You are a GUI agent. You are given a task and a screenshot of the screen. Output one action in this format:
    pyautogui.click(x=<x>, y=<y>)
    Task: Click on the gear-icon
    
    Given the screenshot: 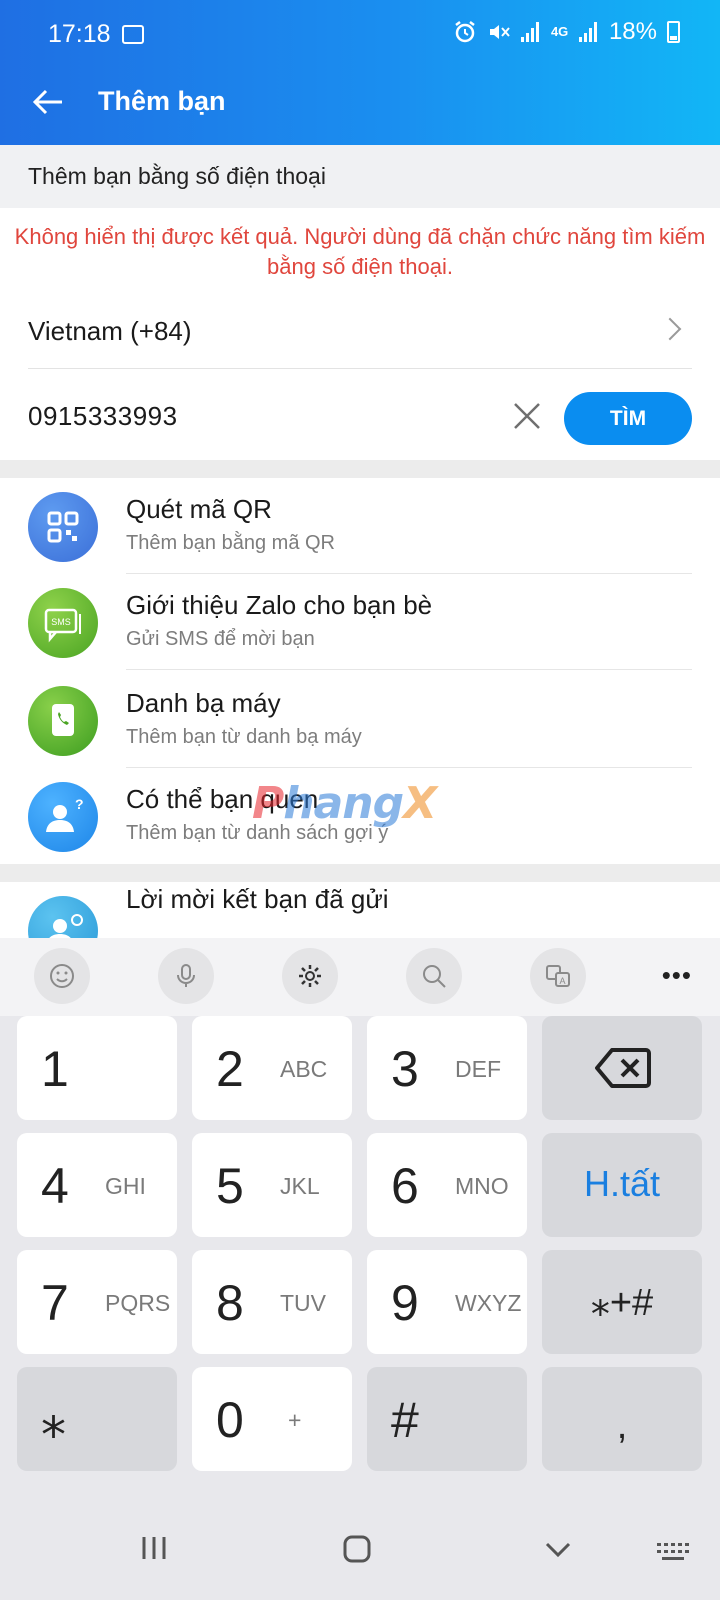 What is the action you would take?
    pyautogui.click(x=310, y=976)
    